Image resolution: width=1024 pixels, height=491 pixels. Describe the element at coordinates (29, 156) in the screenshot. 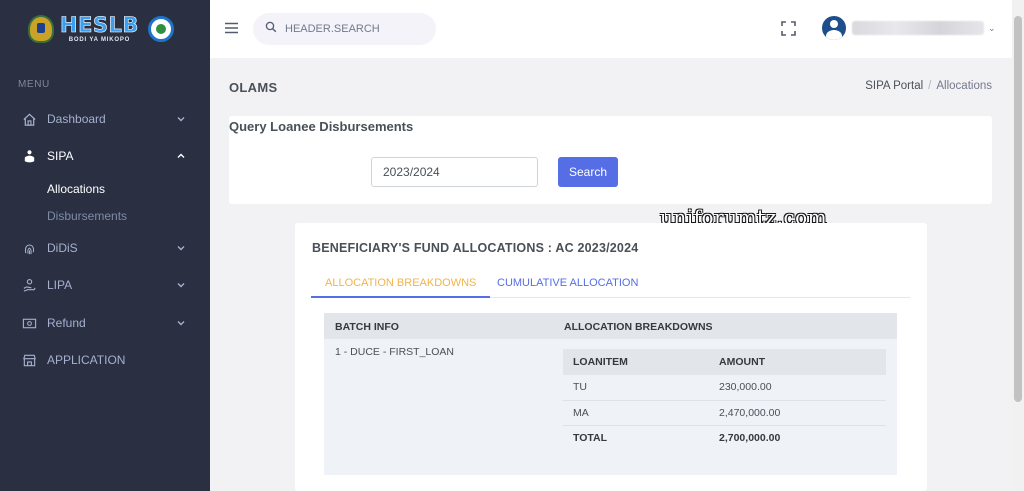

I see `sipa-person-icon` at that location.